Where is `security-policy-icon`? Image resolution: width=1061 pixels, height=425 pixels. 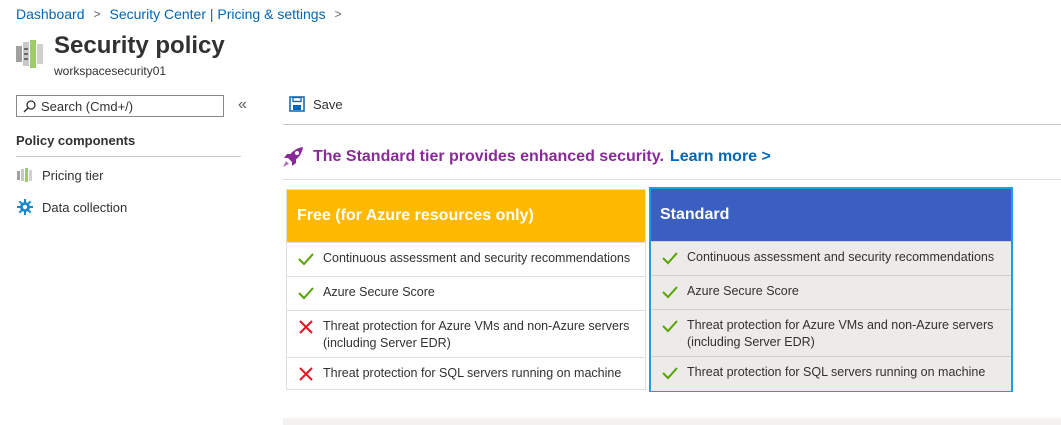
security-policy-icon is located at coordinates (30, 55).